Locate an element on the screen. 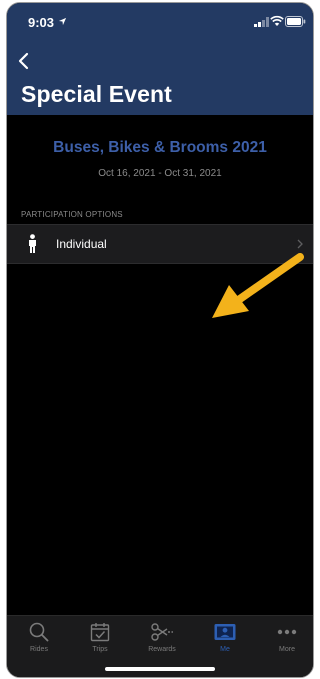 This screenshot has height=679, width=320. tab-rides: Rides is located at coordinates (39, 641).